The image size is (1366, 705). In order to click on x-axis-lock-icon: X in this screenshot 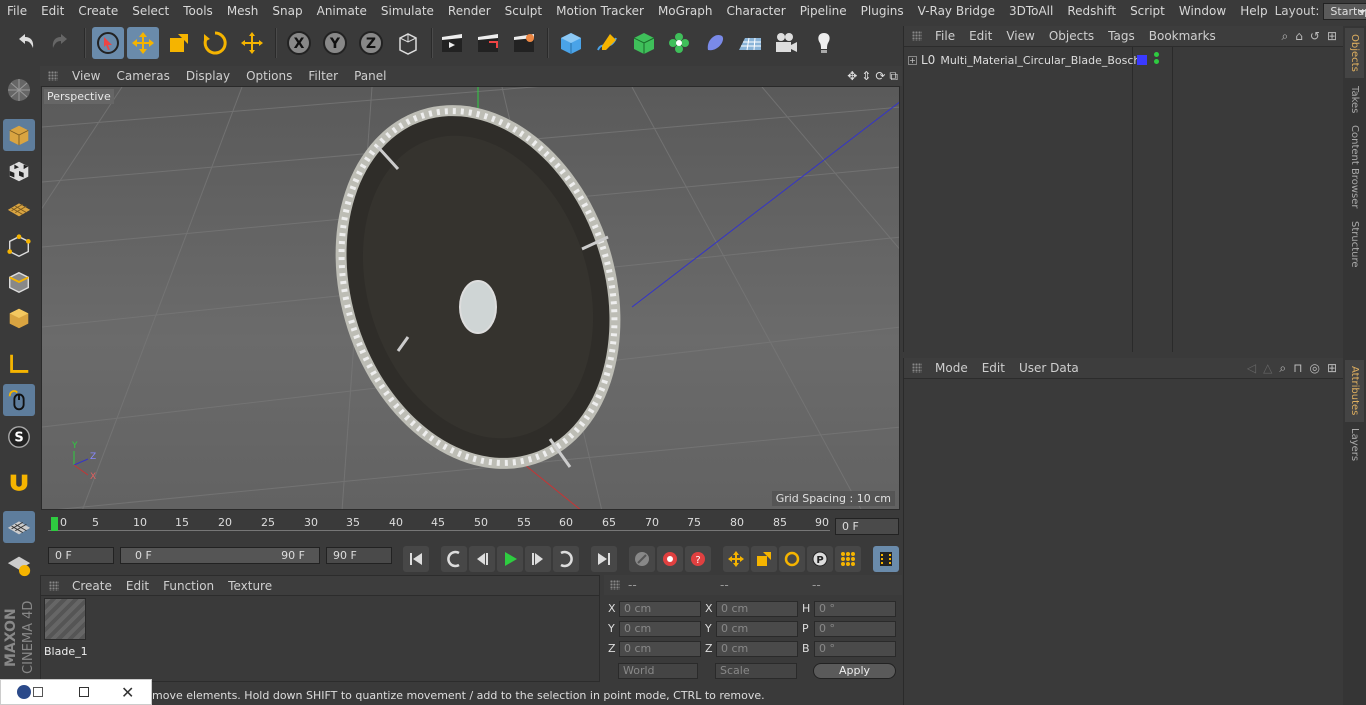, I will do `click(299, 43)`.